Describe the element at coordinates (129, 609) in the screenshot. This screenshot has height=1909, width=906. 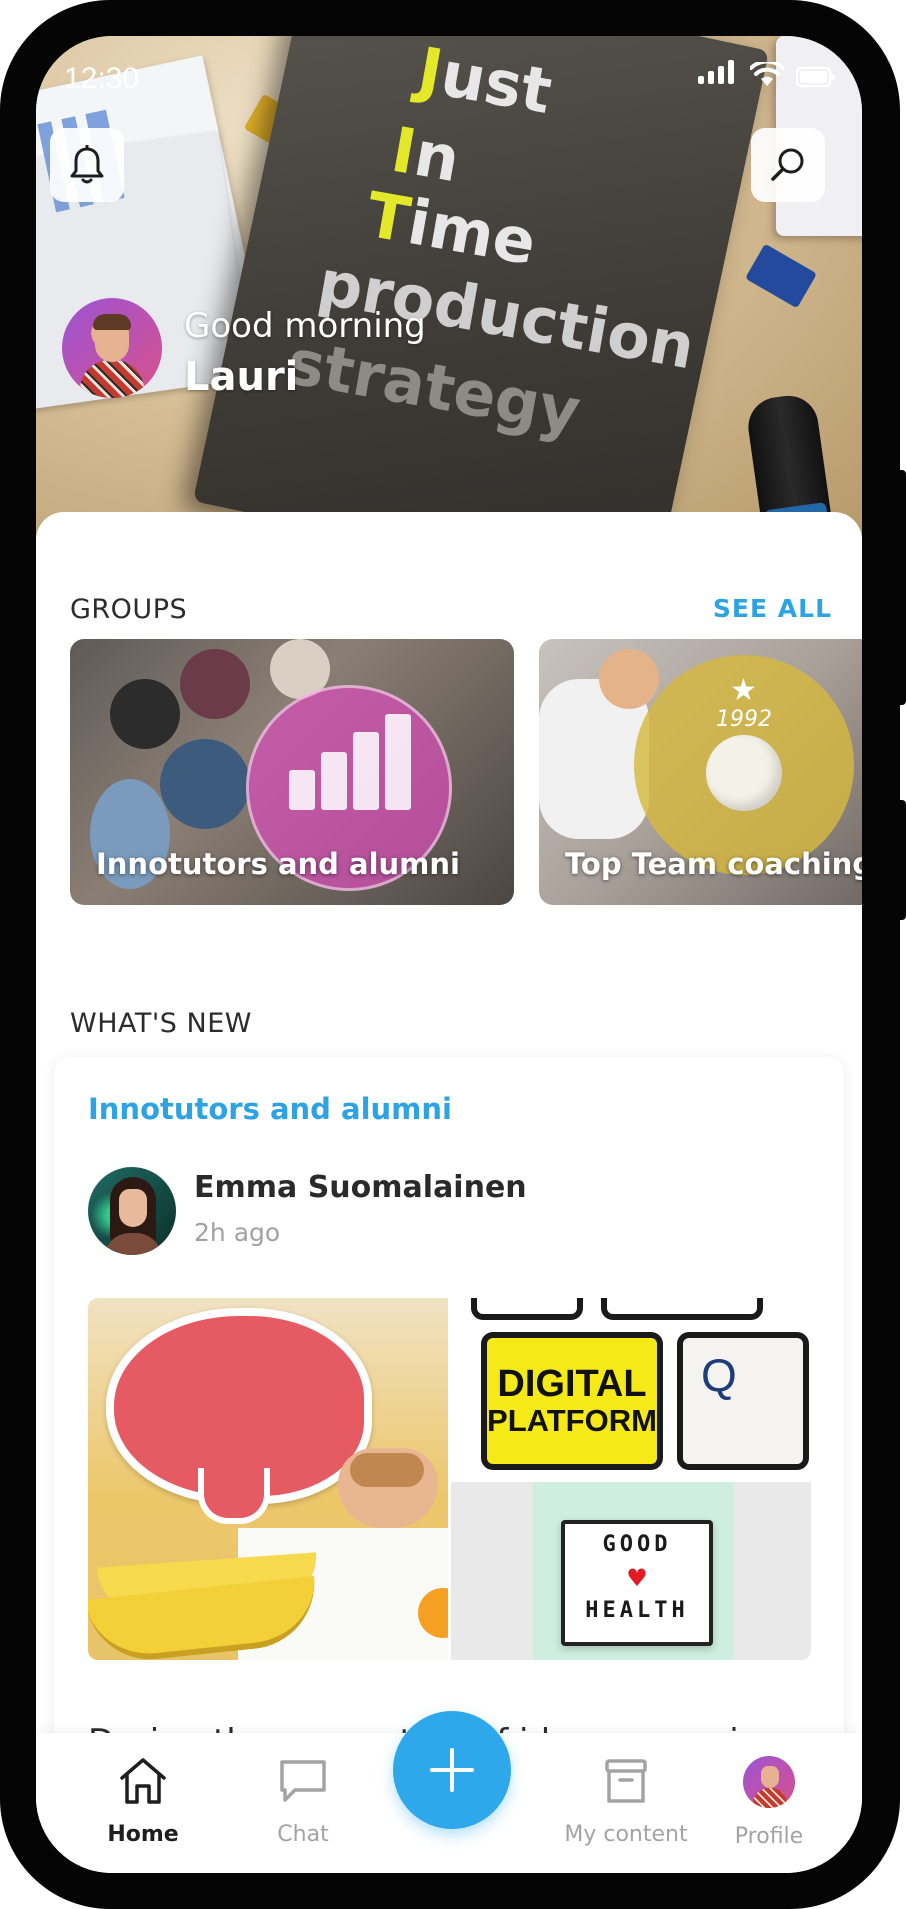
I see `groups-title: GROUPS` at that location.